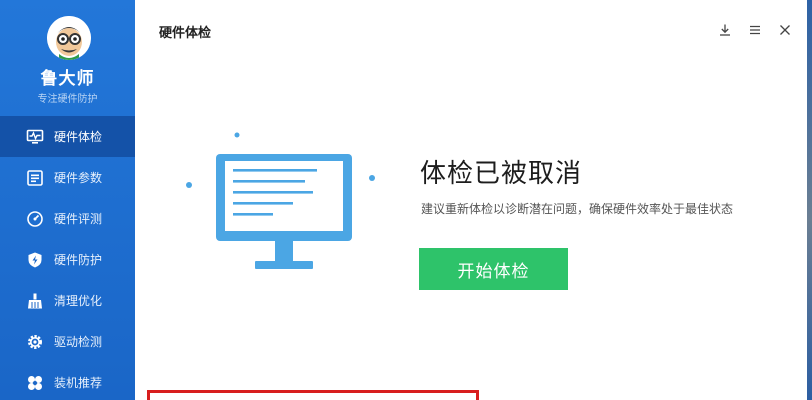  What do you see at coordinates (78, 137) in the screenshot?
I see `sidebar-item-label: 硬件体检` at bounding box center [78, 137].